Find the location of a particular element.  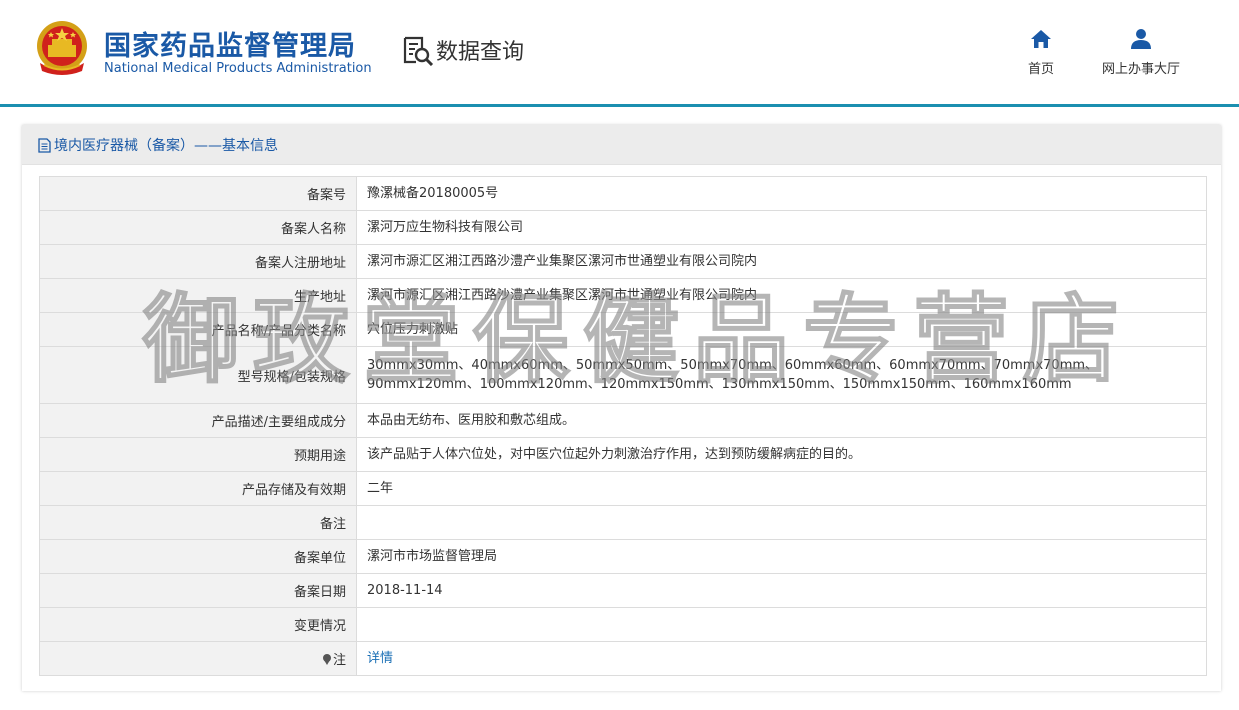

nav-home: 首页 is located at coordinates (1041, 52).